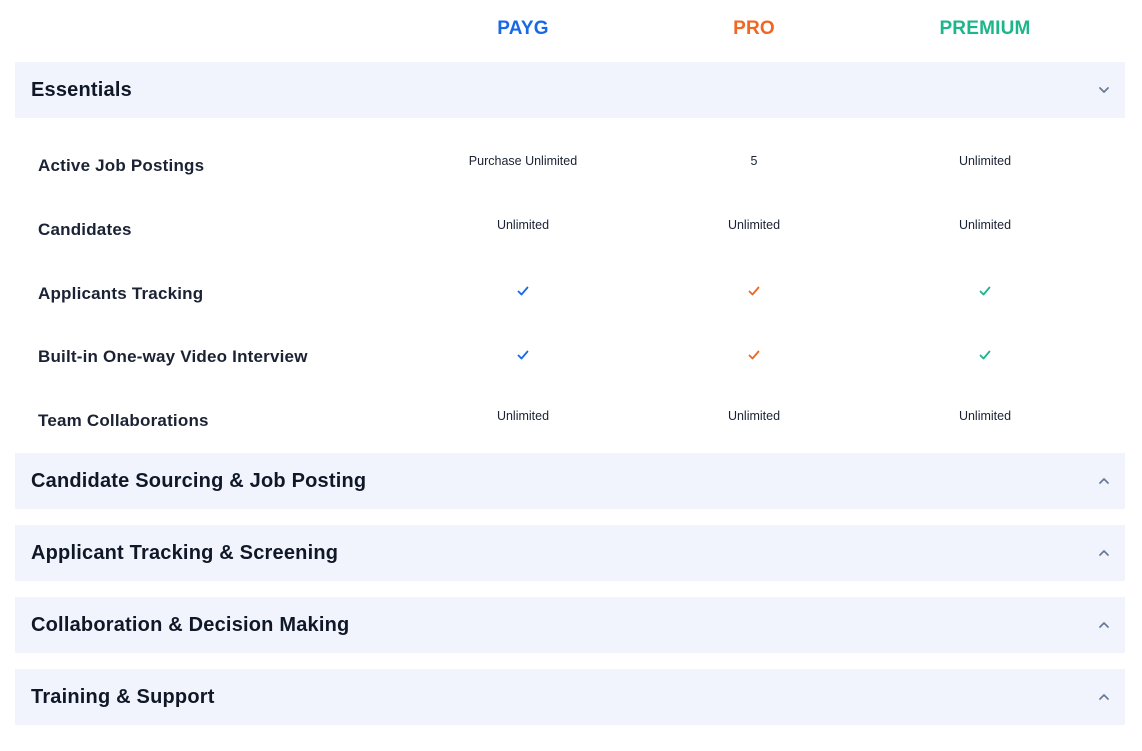 The height and width of the screenshot is (751, 1142). Describe the element at coordinates (570, 625) in the screenshot. I see `section-collaboration: Collaboration & Decision Making` at that location.